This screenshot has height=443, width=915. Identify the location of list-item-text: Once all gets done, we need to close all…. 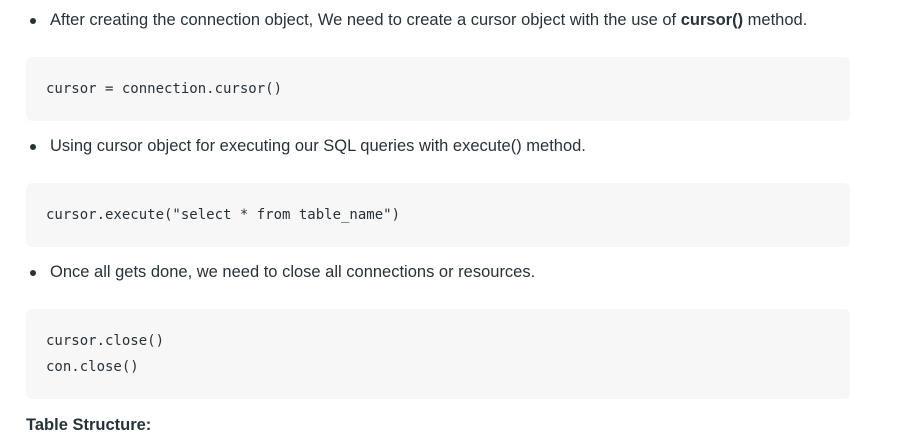
(293, 272).